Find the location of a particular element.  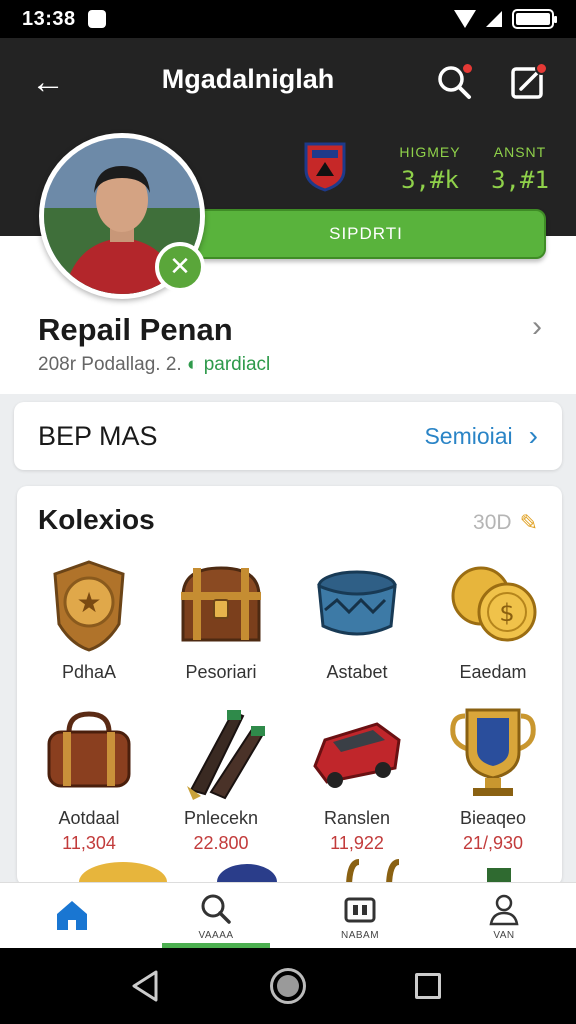

signal-icon is located at coordinates (494, 19).